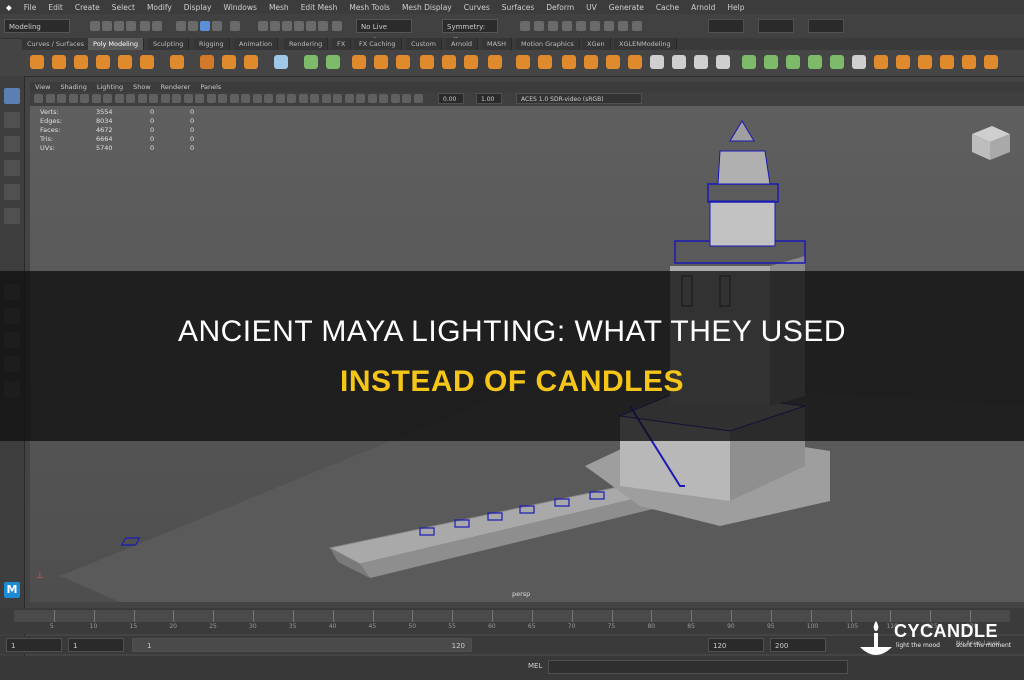 The width and height of the screenshot is (1024, 680). I want to click on shelf-tab-rendering: Rendering, so click(306, 44).